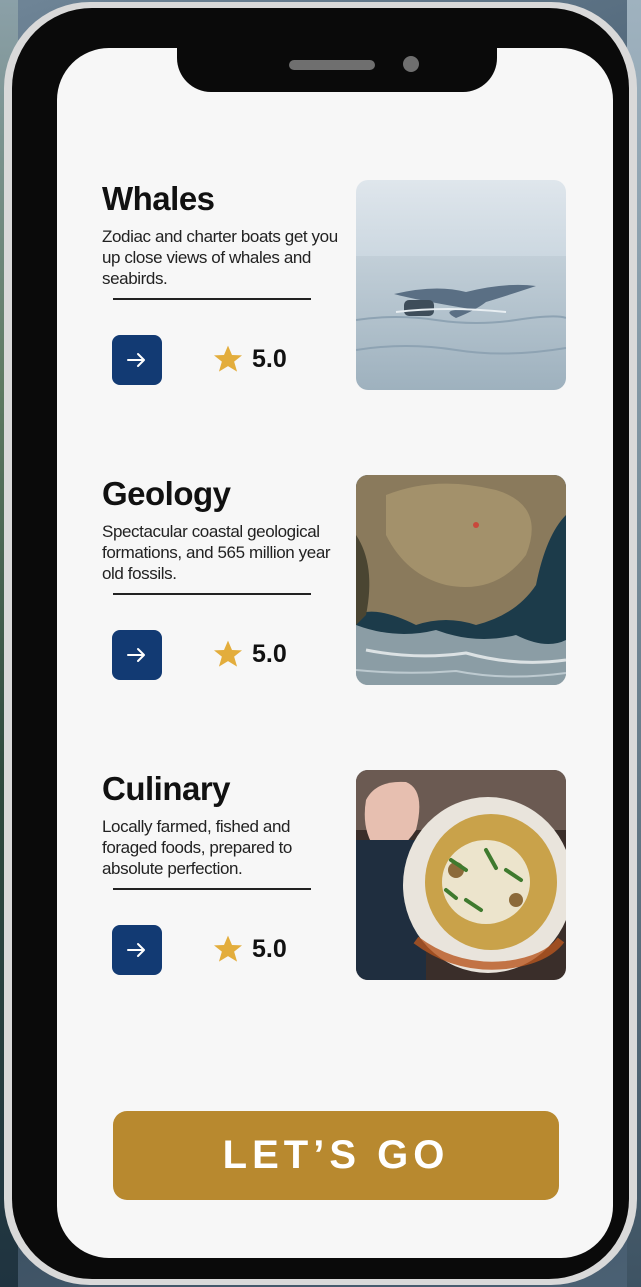  Describe the element at coordinates (461, 875) in the screenshot. I see `seafood-dish-photo` at that location.